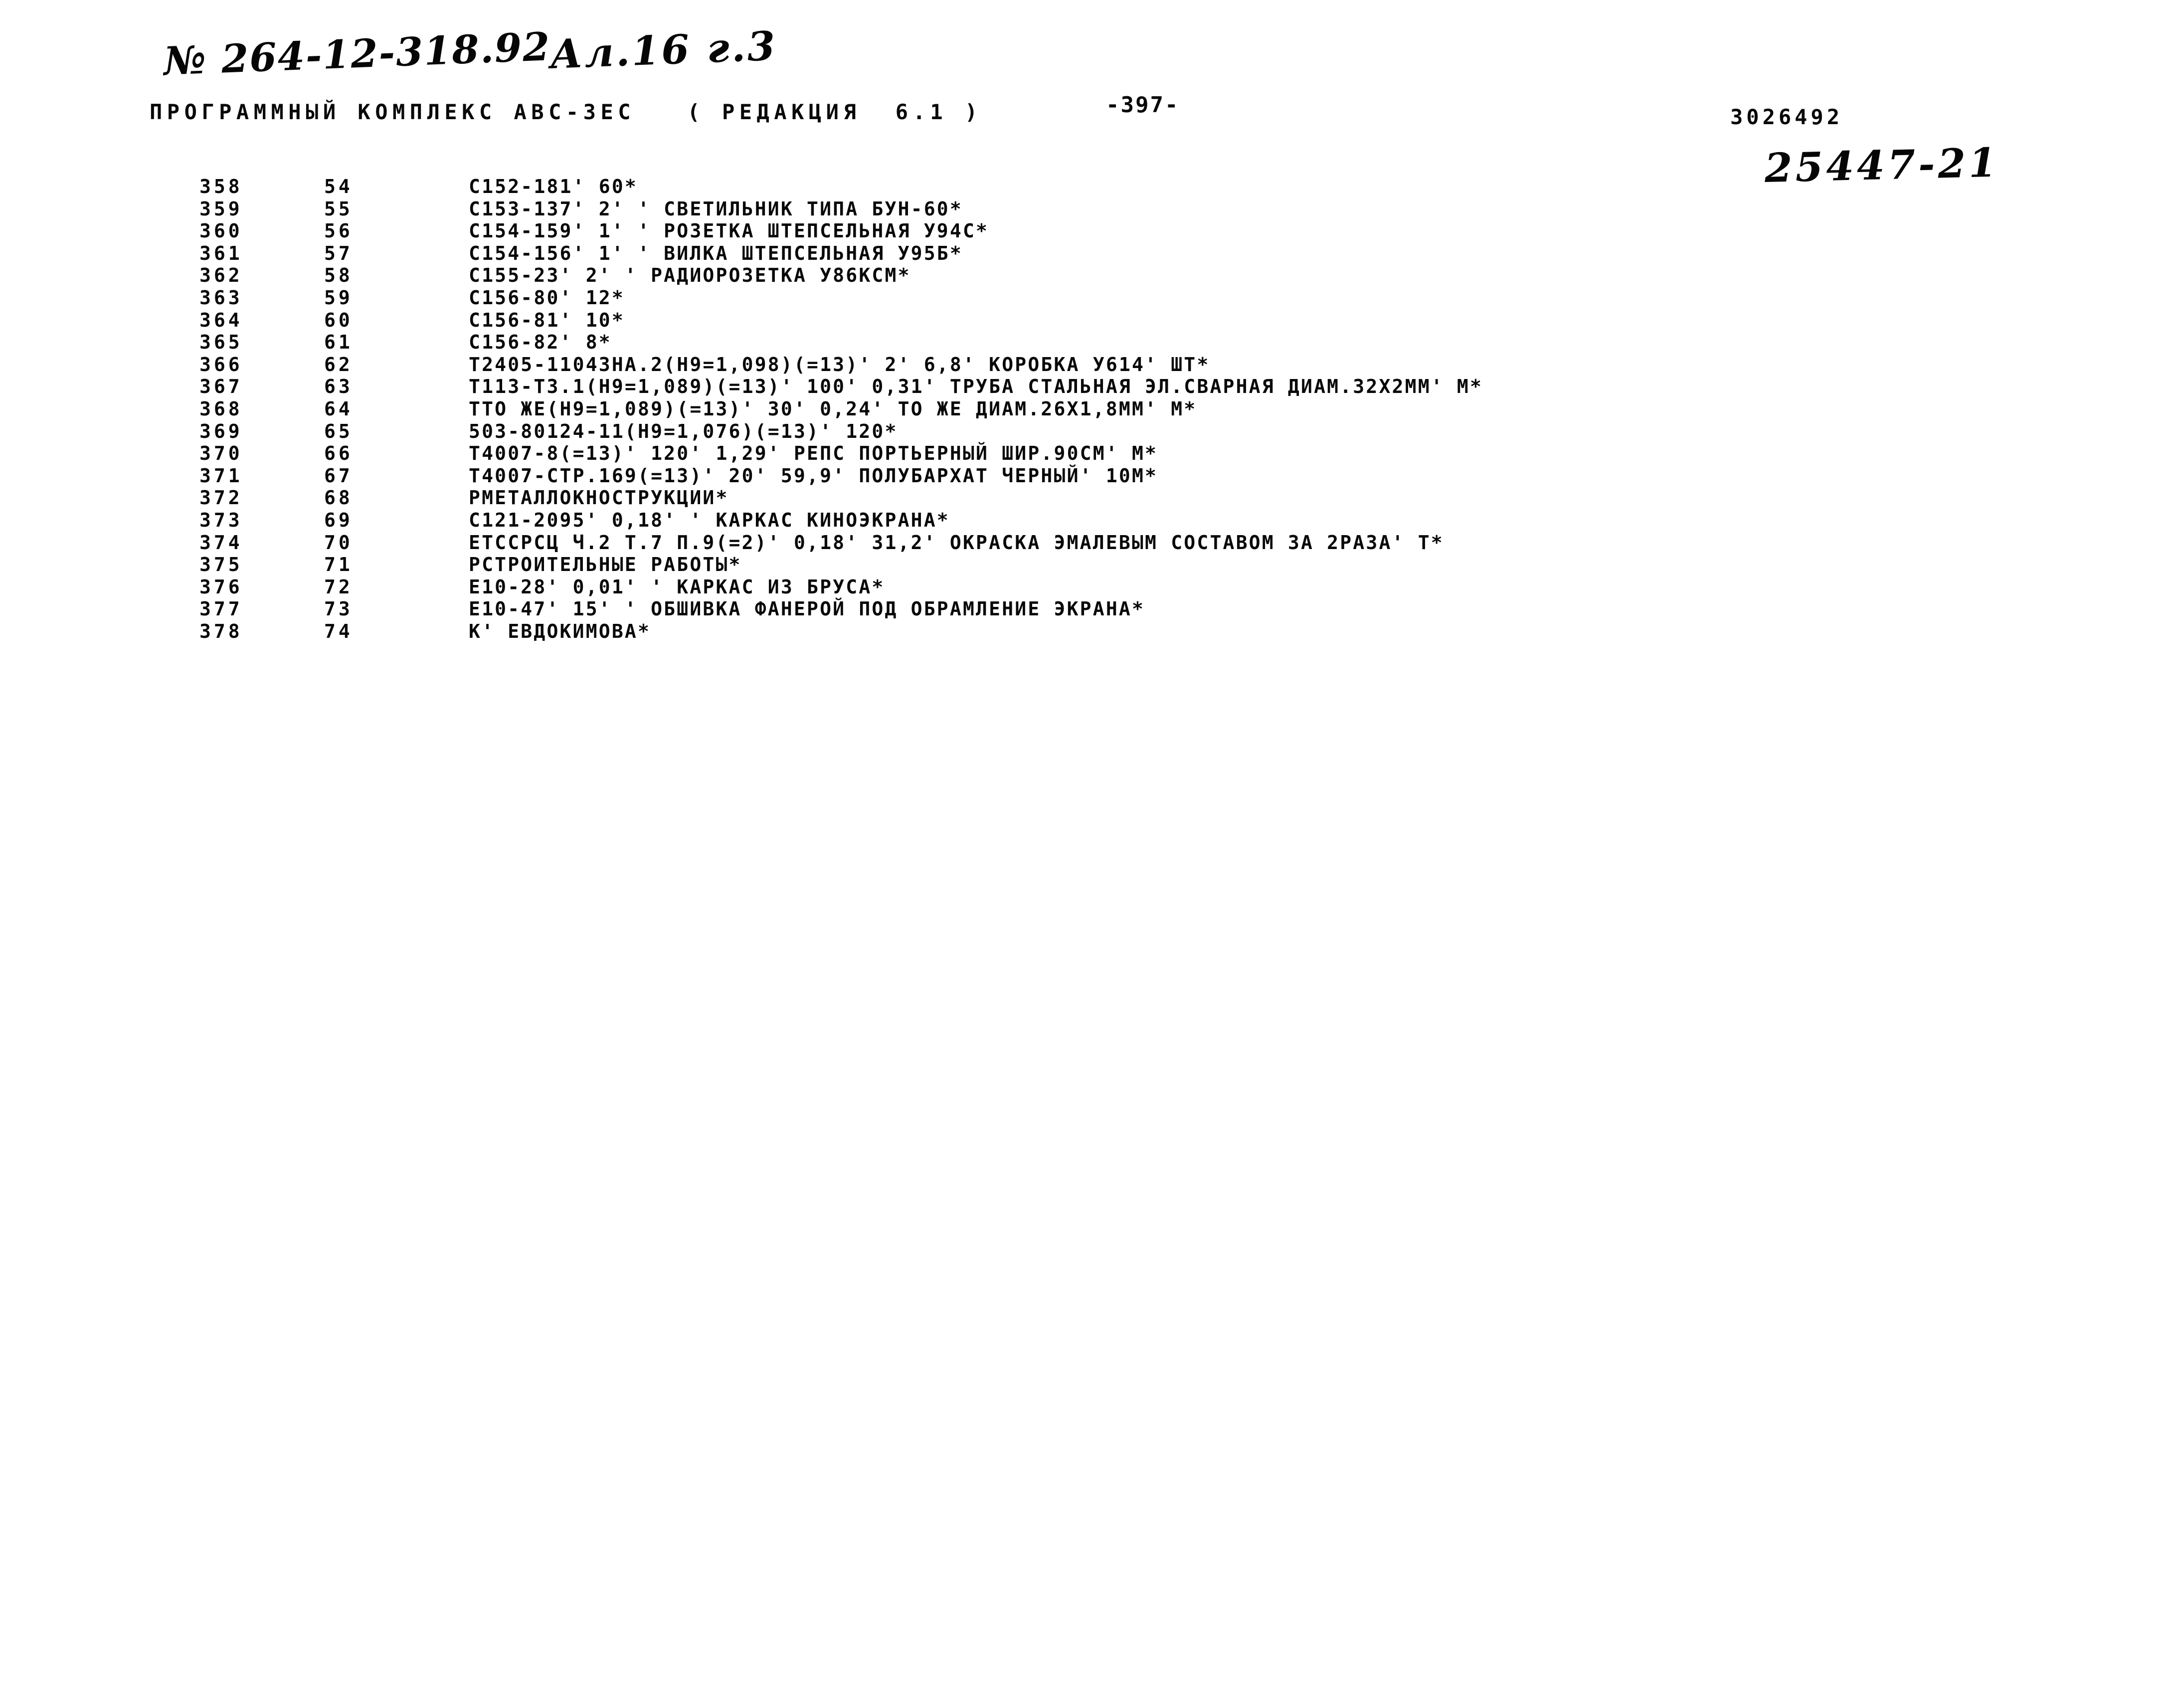 This screenshot has height=1708, width=2179. What do you see at coordinates (221, 475) in the screenshot?
I see `listing-line-number: 371` at bounding box center [221, 475].